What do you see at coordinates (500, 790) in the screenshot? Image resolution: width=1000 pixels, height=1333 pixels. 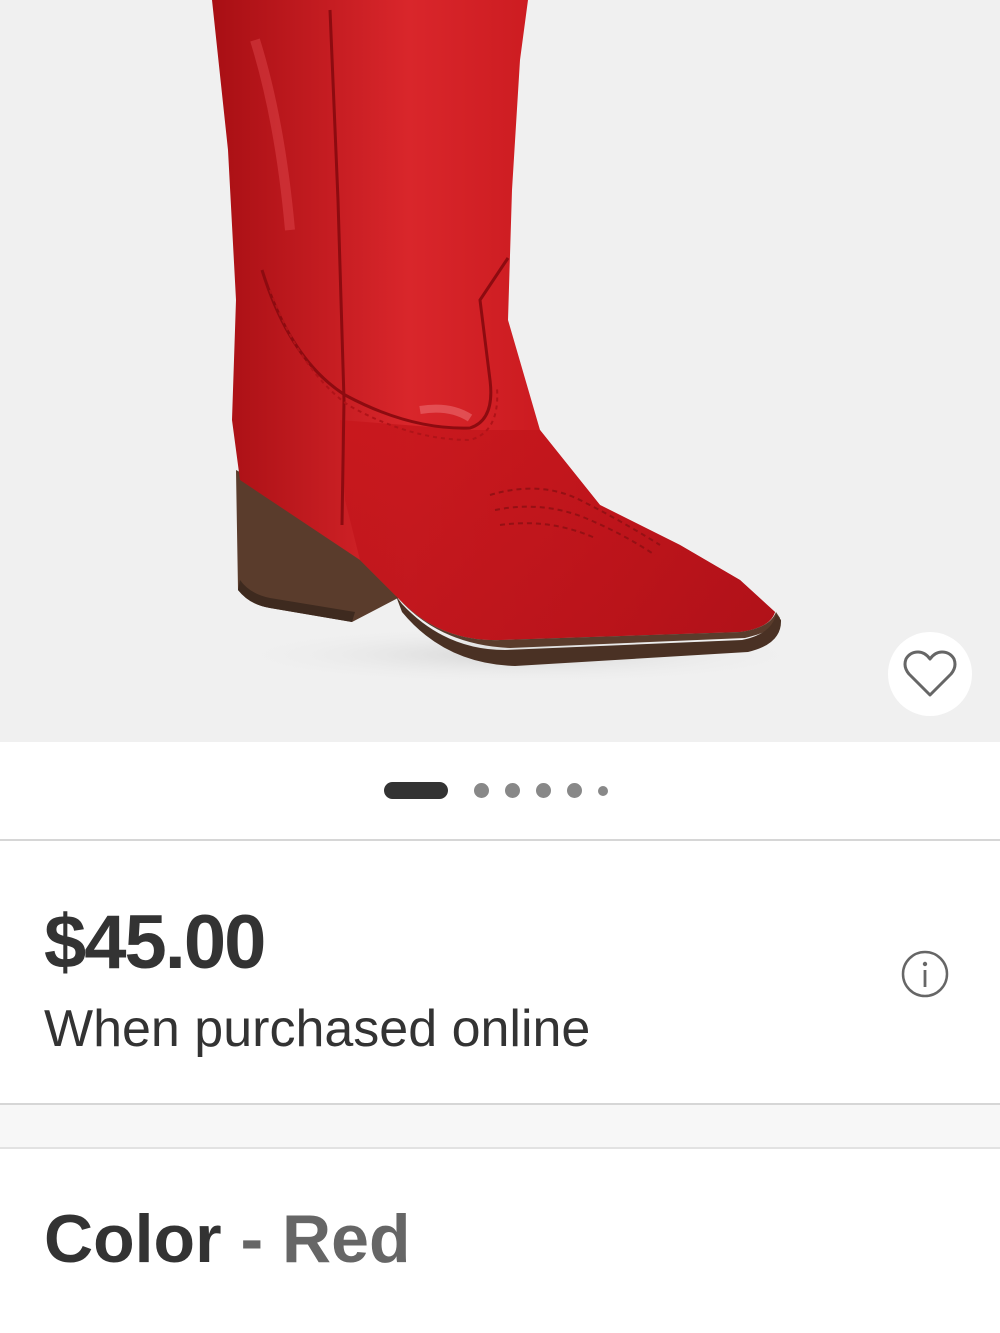 I see `carousel-indicator` at bounding box center [500, 790].